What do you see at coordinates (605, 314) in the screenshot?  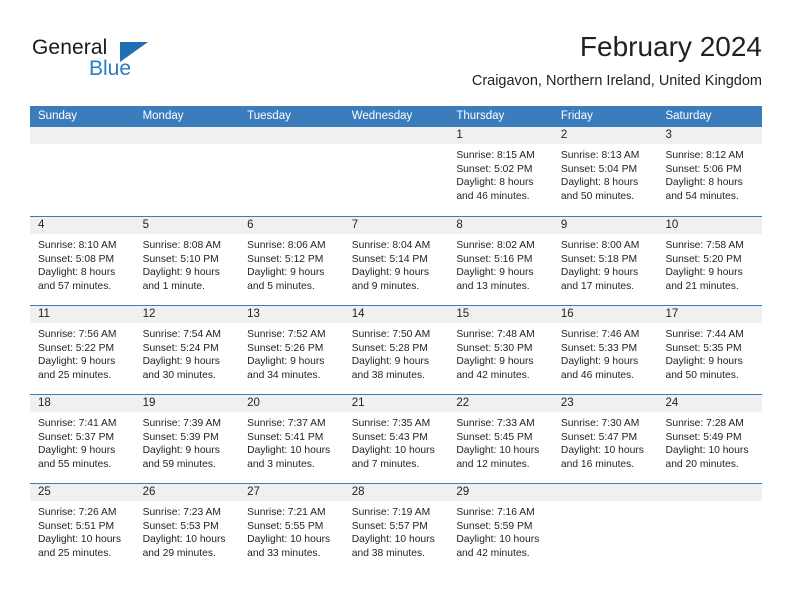 I see `day-number: 16` at bounding box center [605, 314].